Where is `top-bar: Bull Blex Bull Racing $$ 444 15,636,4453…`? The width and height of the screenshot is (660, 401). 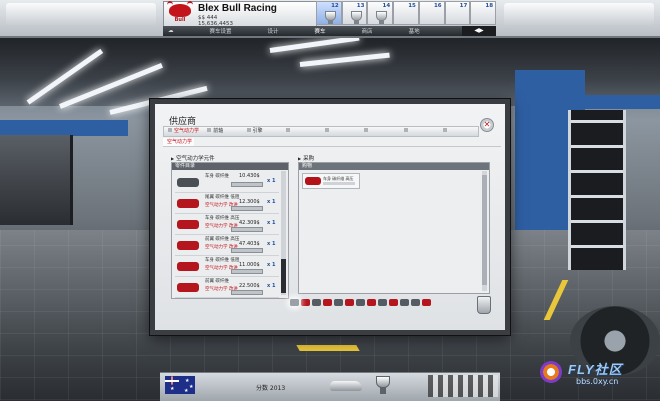 top-bar: Bull Blex Bull Racing $$ 444 15,636,4453… is located at coordinates (330, 19).